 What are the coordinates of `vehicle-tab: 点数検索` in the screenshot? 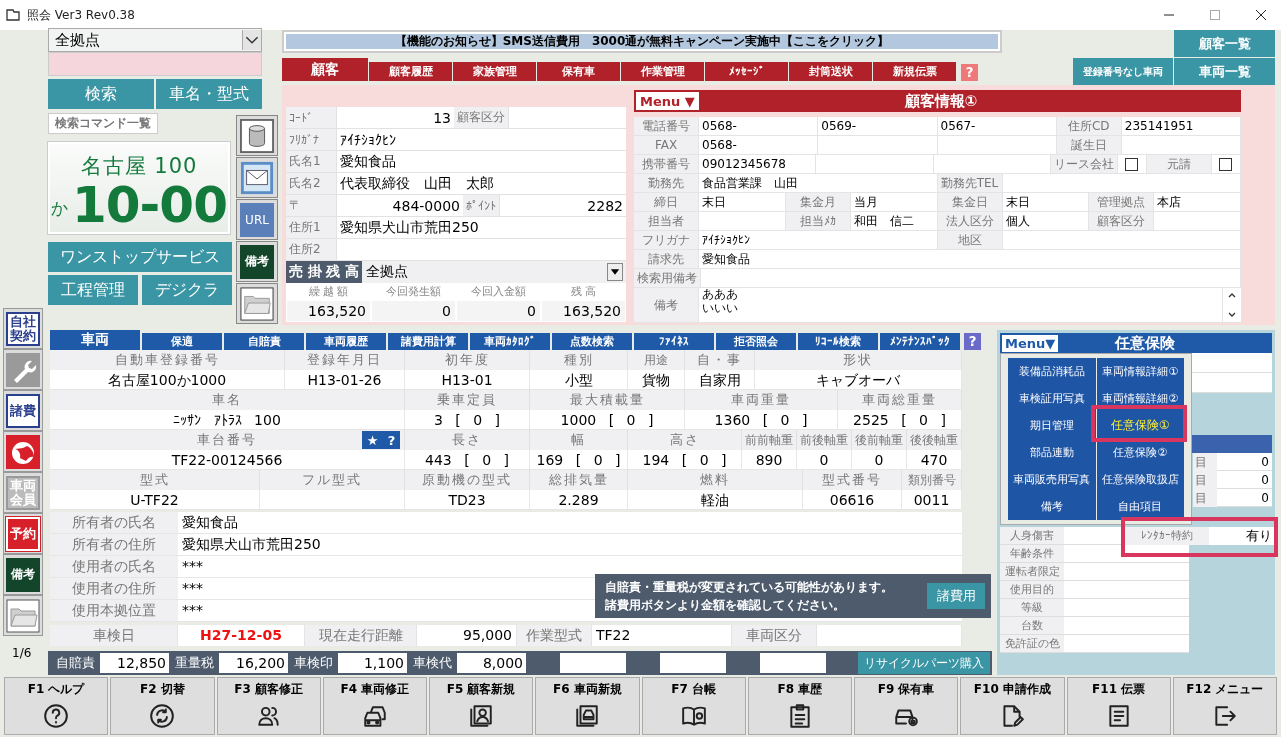 It's located at (592, 341).